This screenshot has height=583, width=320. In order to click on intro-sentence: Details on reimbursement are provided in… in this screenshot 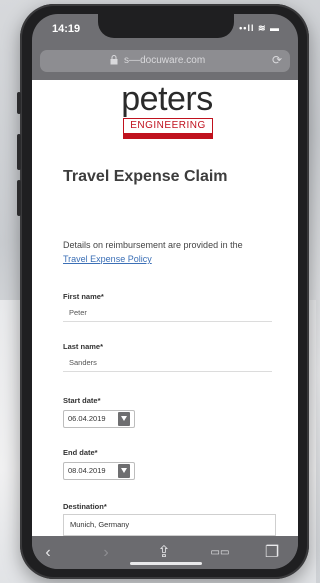, I will do `click(153, 245)`.